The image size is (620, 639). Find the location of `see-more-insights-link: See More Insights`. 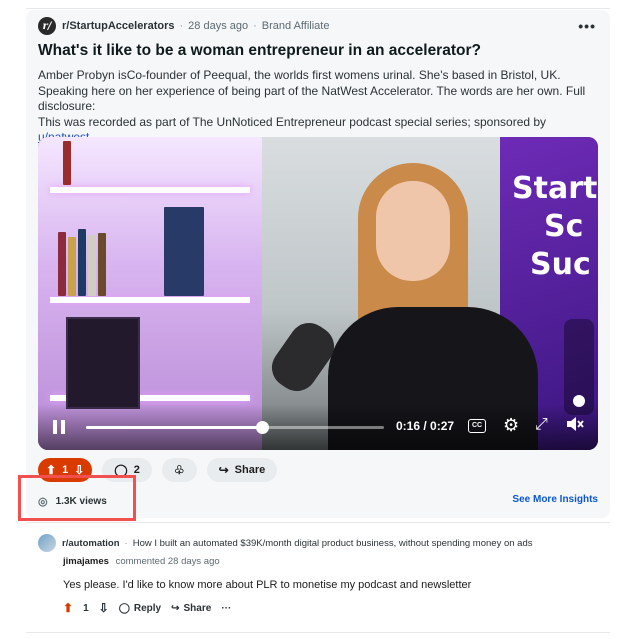

see-more-insights-link: See More Insights is located at coordinates (555, 499).